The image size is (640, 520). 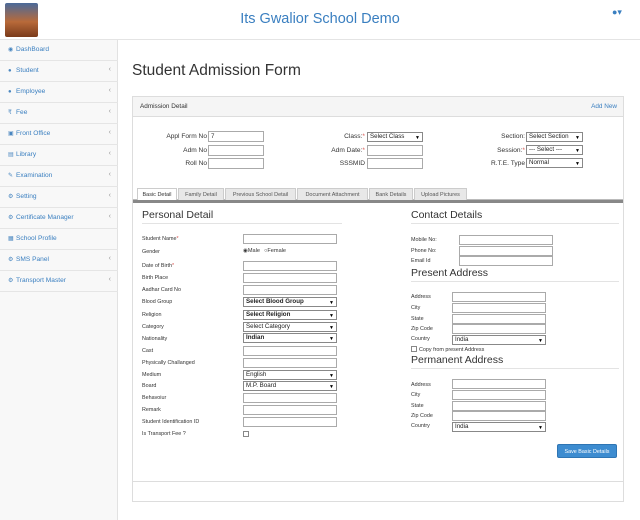 What do you see at coordinates (395, 150) in the screenshot?
I see `adm-date-input` at bounding box center [395, 150].